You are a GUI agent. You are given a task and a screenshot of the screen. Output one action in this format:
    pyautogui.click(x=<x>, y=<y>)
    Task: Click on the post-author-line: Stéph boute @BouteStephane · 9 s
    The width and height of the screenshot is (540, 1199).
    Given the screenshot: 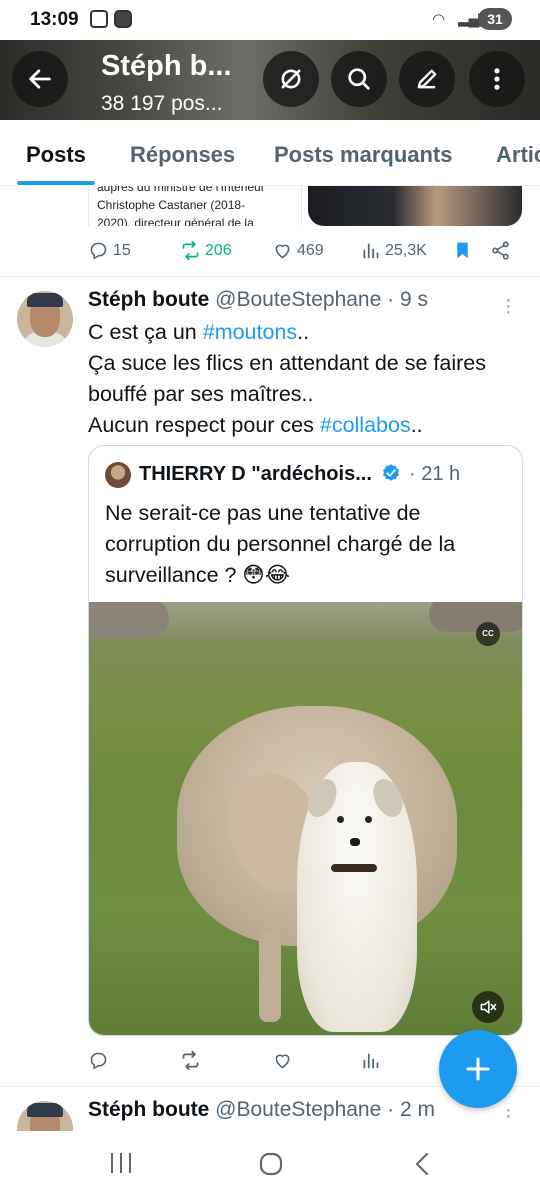 What is the action you would take?
    pyautogui.click(x=258, y=300)
    